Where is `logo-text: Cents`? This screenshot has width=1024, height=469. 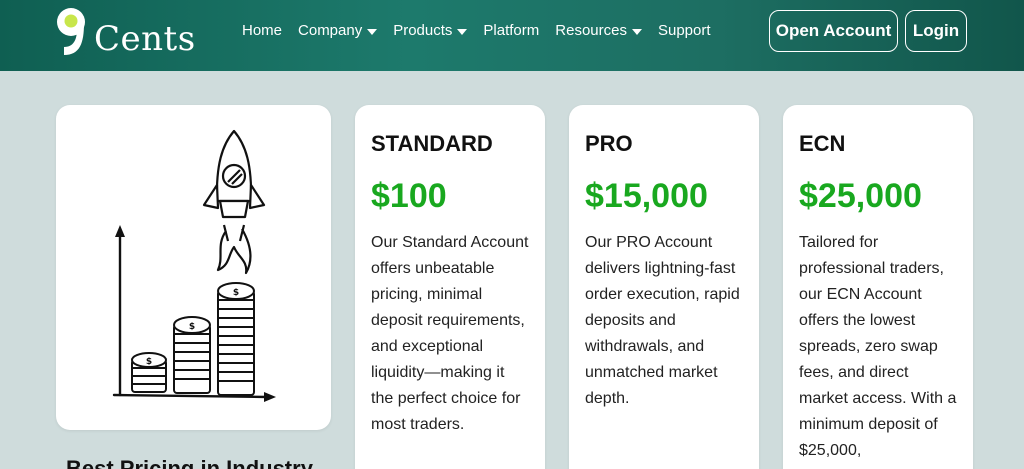 logo-text: Cents is located at coordinates (145, 39).